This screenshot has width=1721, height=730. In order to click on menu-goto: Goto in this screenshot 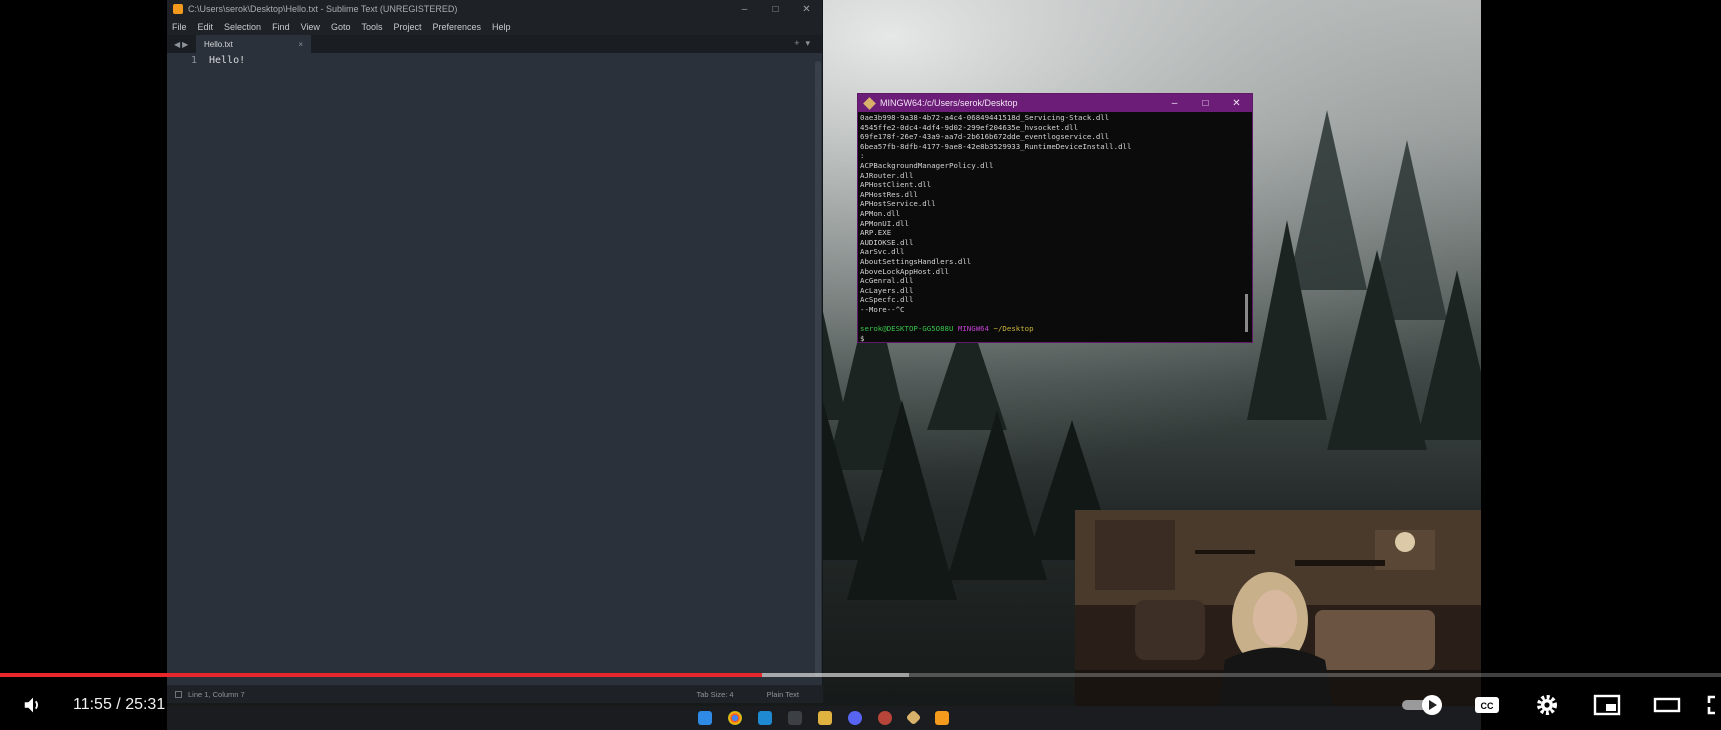, I will do `click(341, 27)`.